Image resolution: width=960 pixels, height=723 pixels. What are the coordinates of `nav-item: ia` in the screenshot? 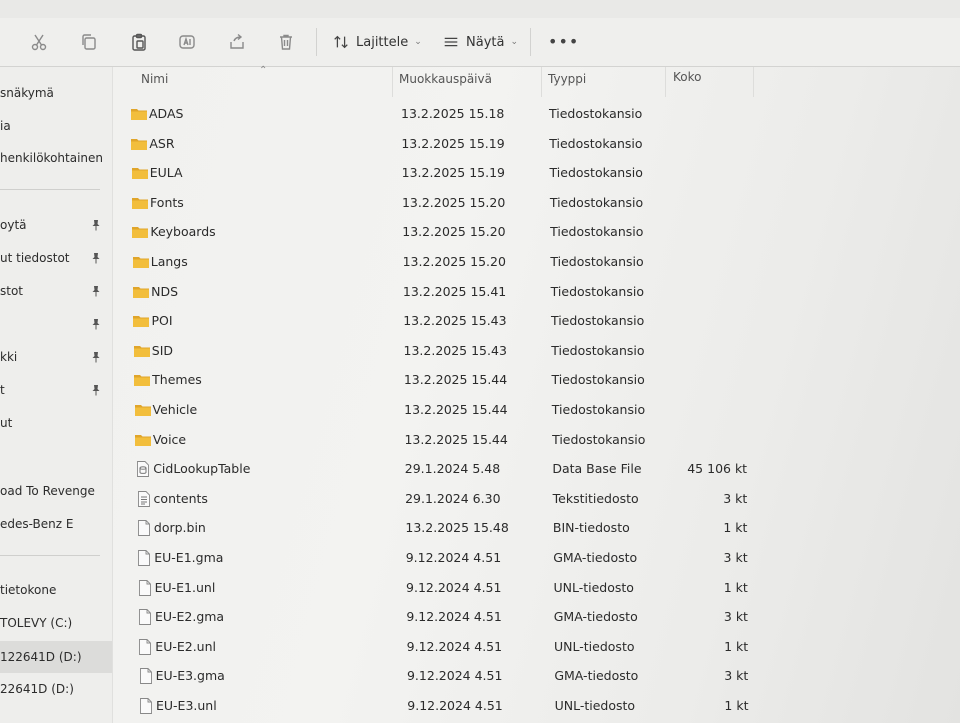 It's located at (54, 126).